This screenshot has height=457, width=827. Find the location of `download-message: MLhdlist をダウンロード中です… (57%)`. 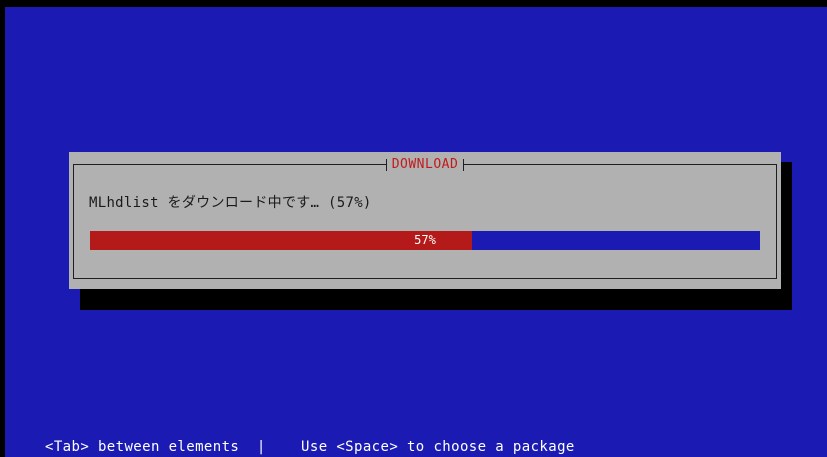

download-message: MLhdlist をダウンロード中です… (57%) is located at coordinates (230, 203).